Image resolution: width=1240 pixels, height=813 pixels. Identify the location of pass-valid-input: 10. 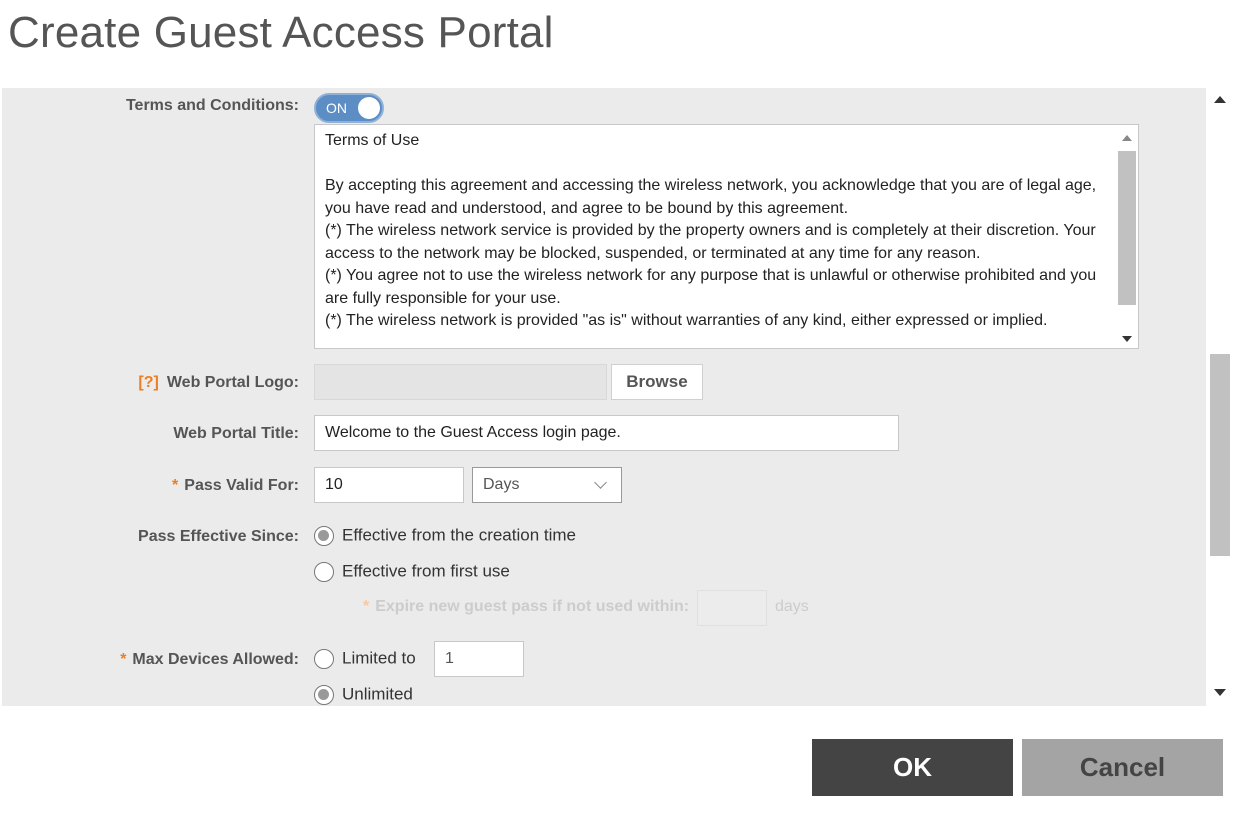
(389, 485).